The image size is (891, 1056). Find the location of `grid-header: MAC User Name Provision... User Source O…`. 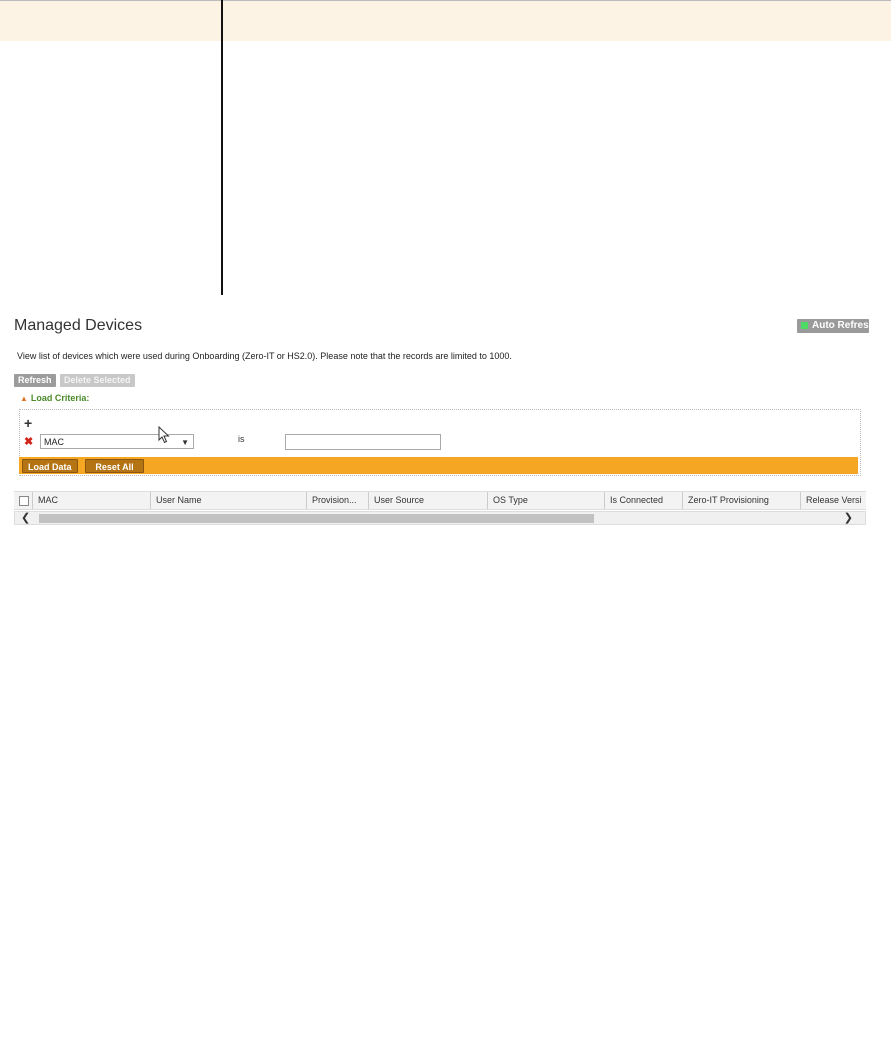

grid-header: MAC User Name Provision... User Source O… is located at coordinates (440, 500).